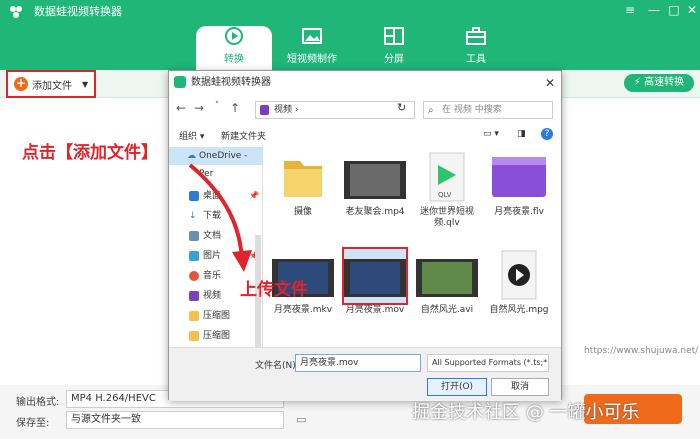 This screenshot has width=700, height=439. What do you see at coordinates (476, 36) in the screenshot?
I see `toolbox-icon` at bounding box center [476, 36].